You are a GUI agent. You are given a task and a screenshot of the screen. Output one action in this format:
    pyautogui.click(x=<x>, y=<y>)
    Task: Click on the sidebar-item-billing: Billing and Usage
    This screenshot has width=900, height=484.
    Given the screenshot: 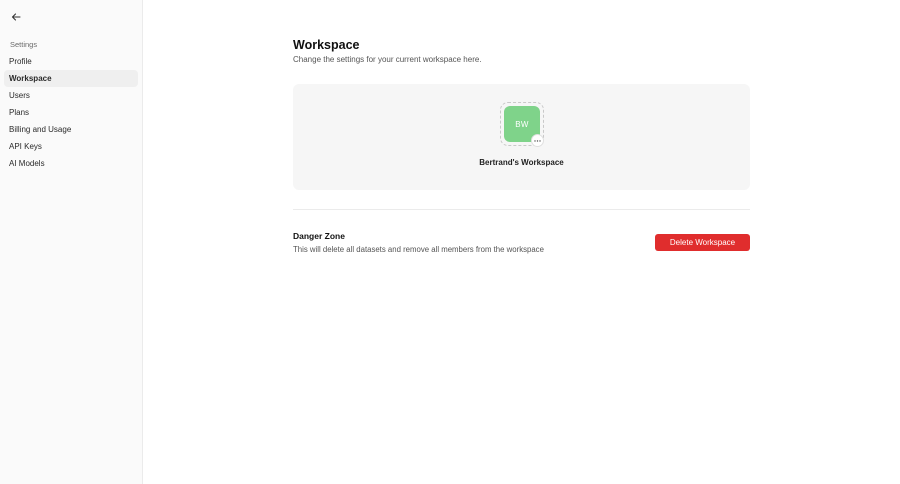 What is the action you would take?
    pyautogui.click(x=71, y=129)
    